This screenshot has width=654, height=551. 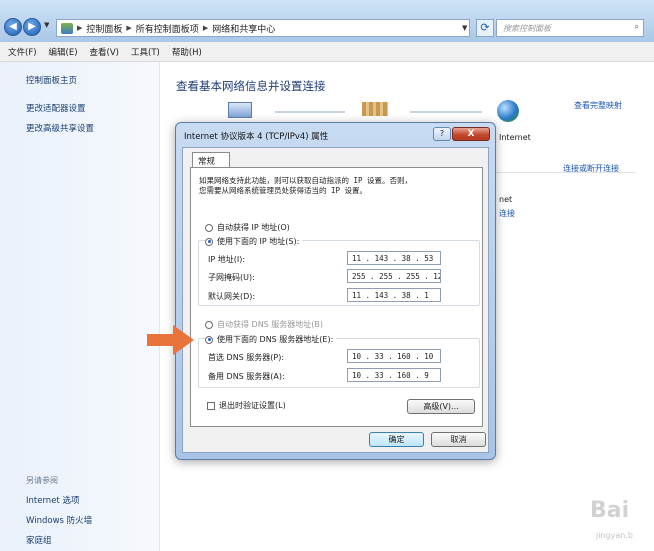 I want to click on network-type-text: net, so click(x=506, y=199).